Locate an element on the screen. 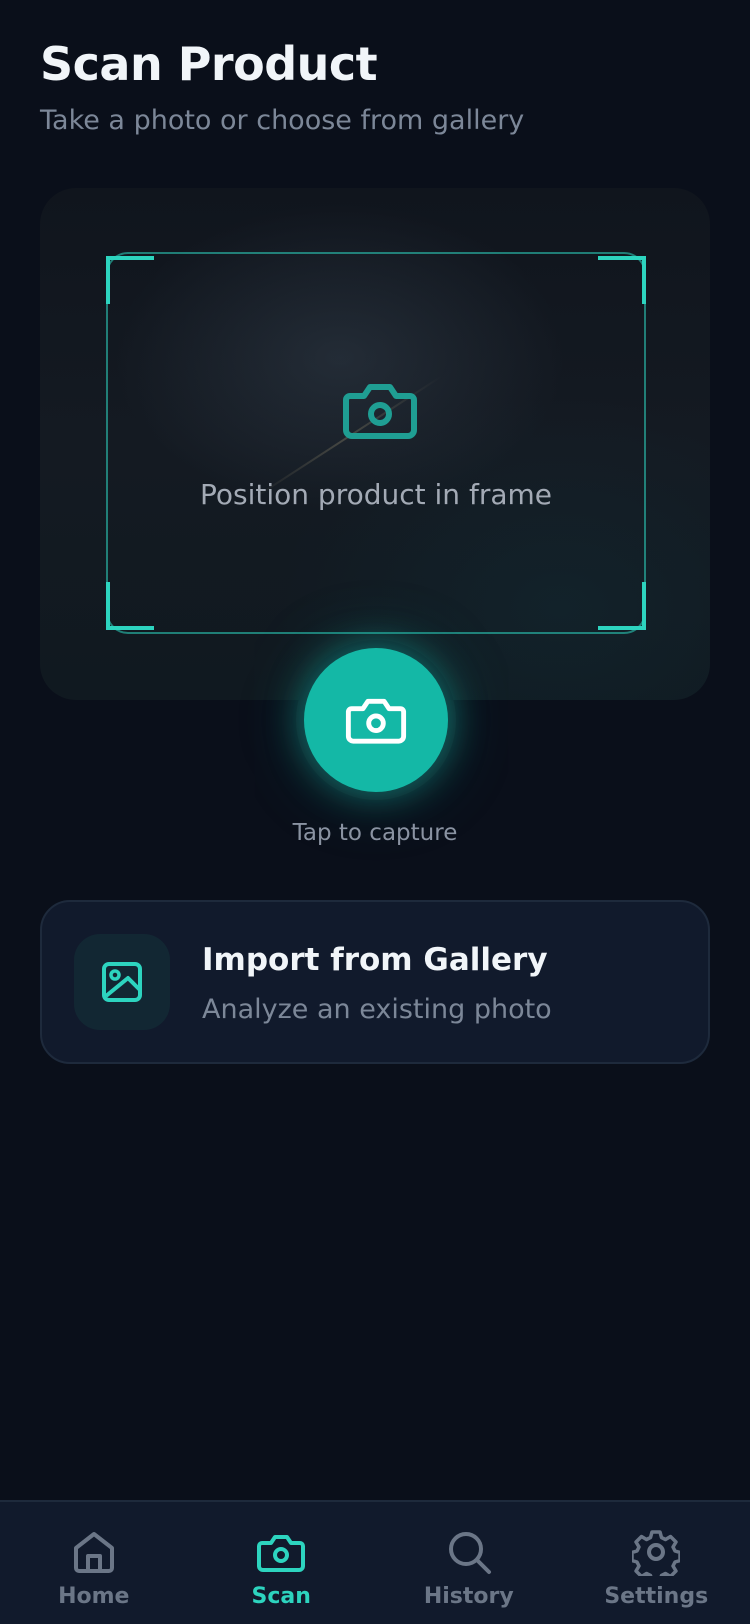  capture-button is located at coordinates (376, 720).